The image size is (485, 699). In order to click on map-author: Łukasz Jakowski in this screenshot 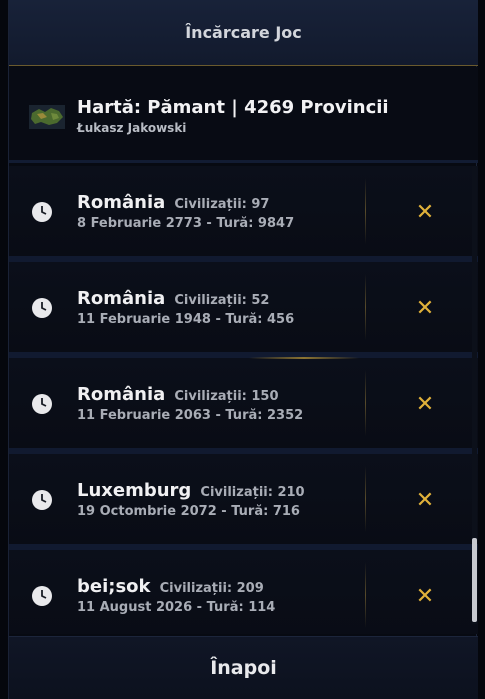, I will do `click(132, 128)`.